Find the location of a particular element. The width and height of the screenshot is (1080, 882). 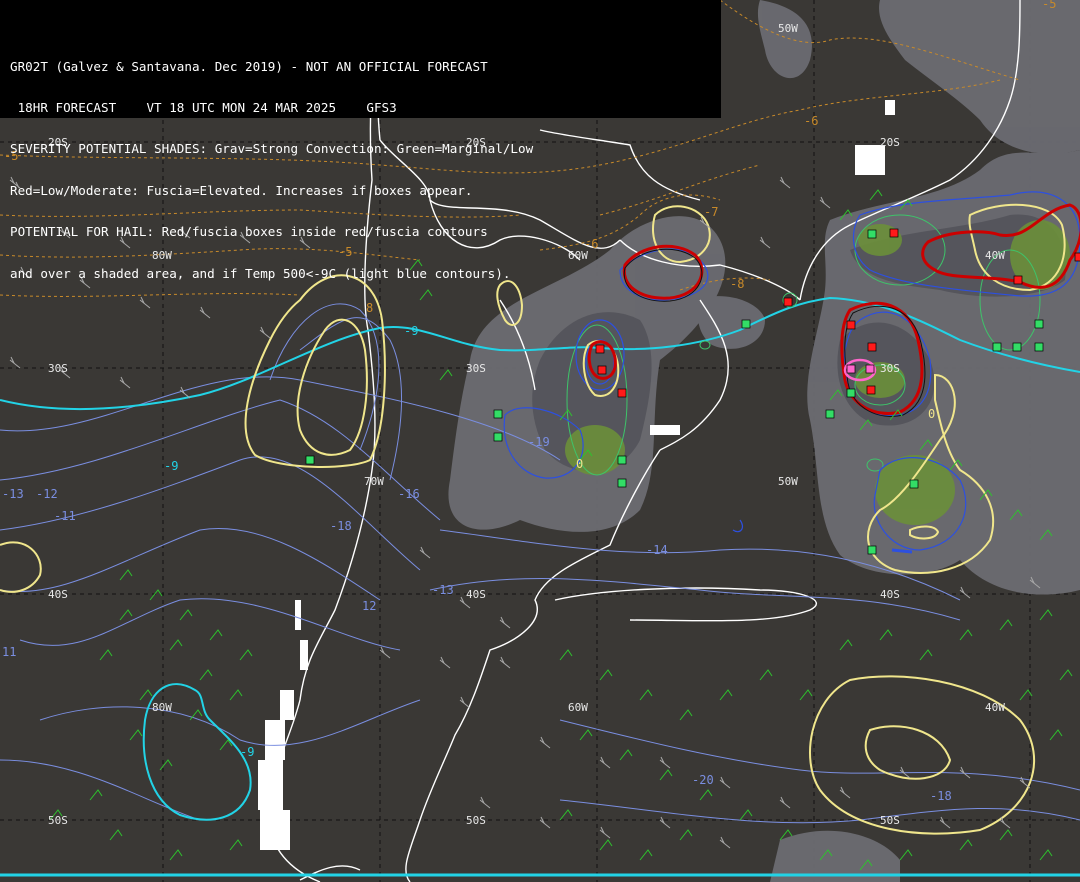

contour-label: -19 is located at coordinates (539, 442).